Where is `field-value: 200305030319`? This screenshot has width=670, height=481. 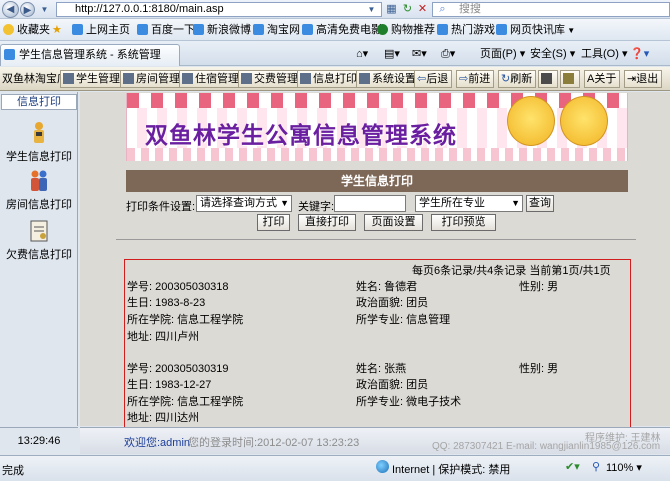
field-value: 200305030319 is located at coordinates (192, 369).